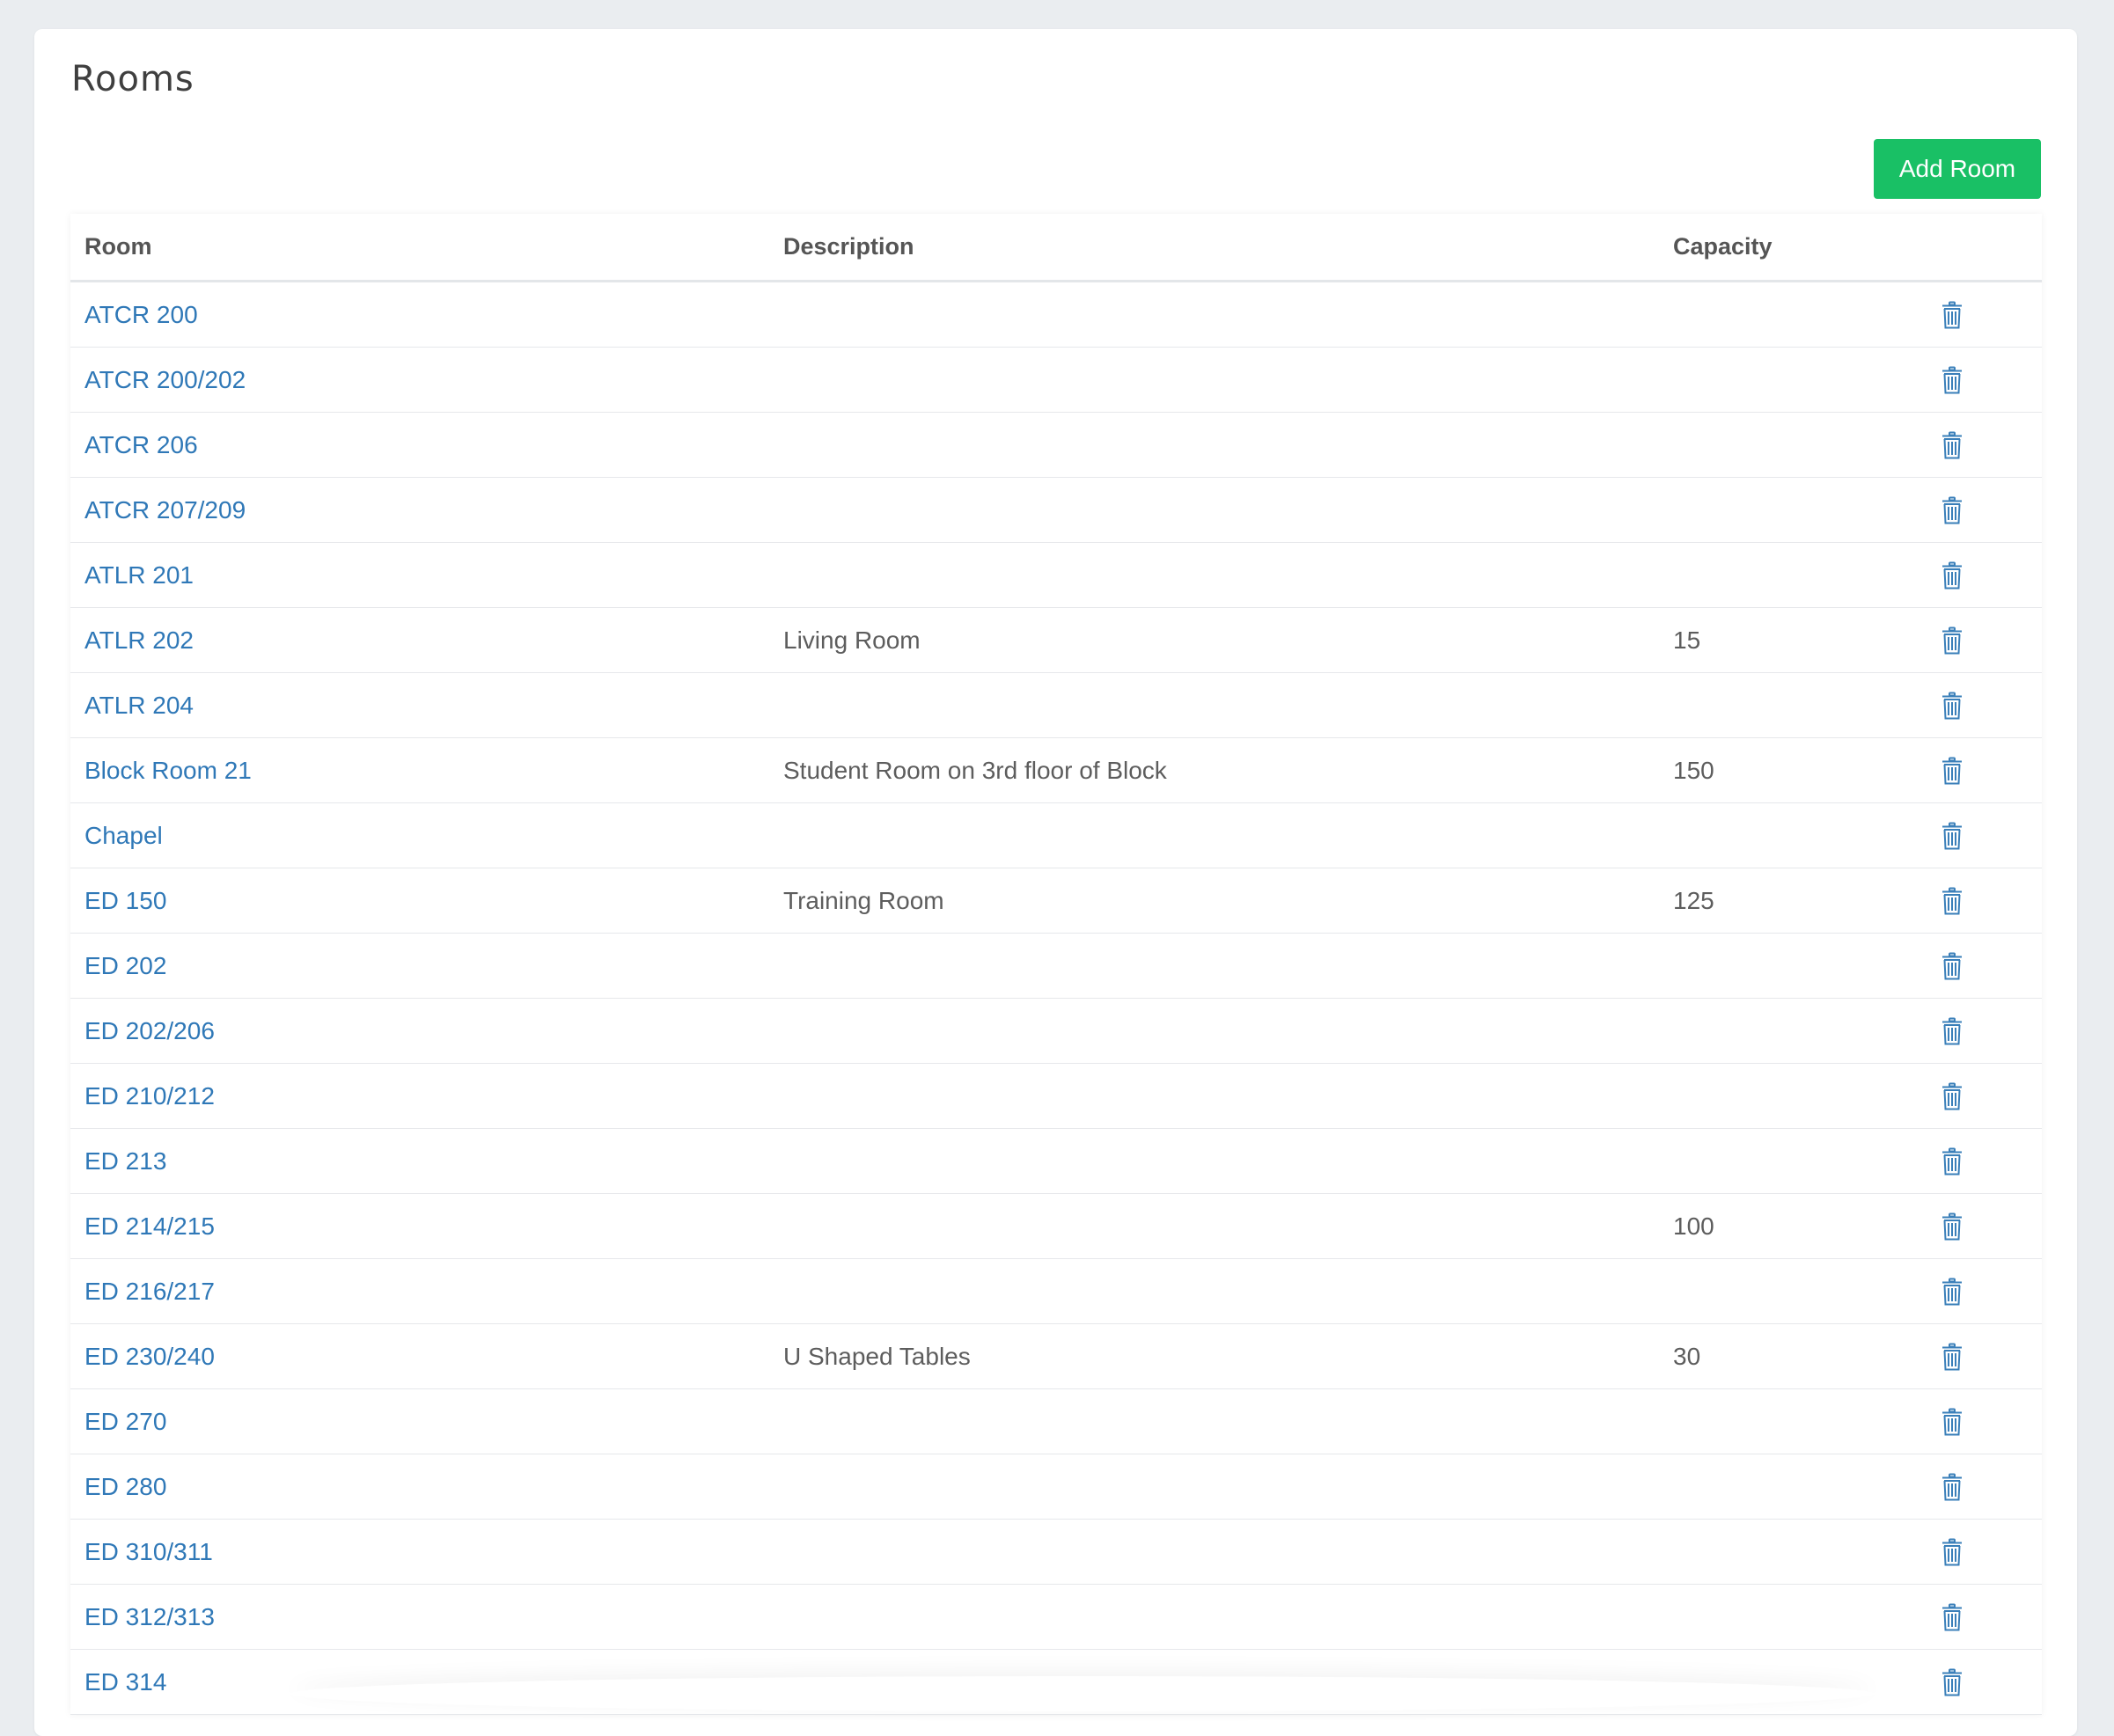 The width and height of the screenshot is (2114, 1736). I want to click on description-cell: U Shaped Tables, so click(1214, 1356).